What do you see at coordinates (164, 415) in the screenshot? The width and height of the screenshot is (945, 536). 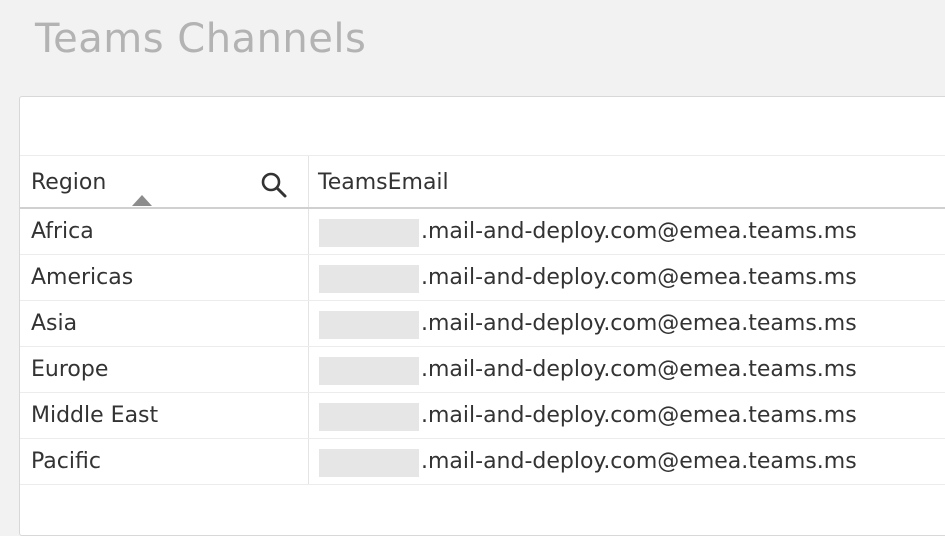 I see `cell-region: Middle East` at bounding box center [164, 415].